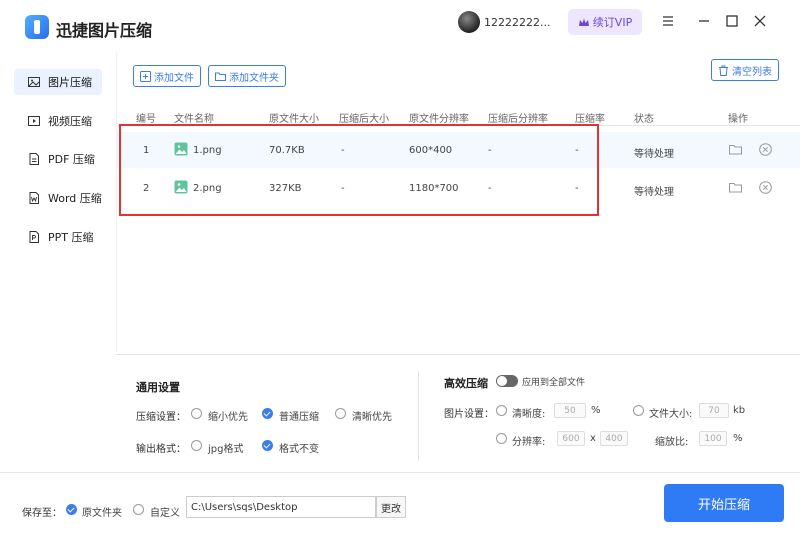 This screenshot has width=800, height=542. I want to click on radio-normal-compress, so click(267, 413).